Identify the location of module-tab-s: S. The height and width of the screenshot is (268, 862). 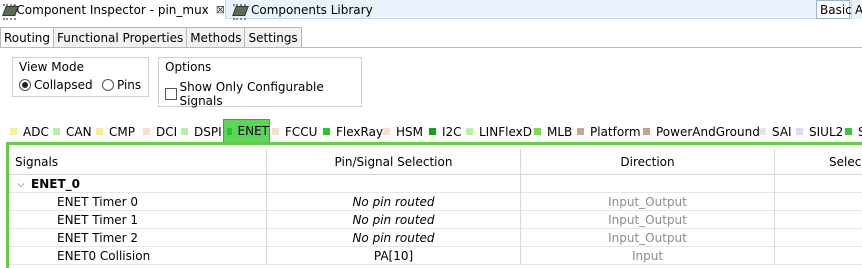
(853, 131).